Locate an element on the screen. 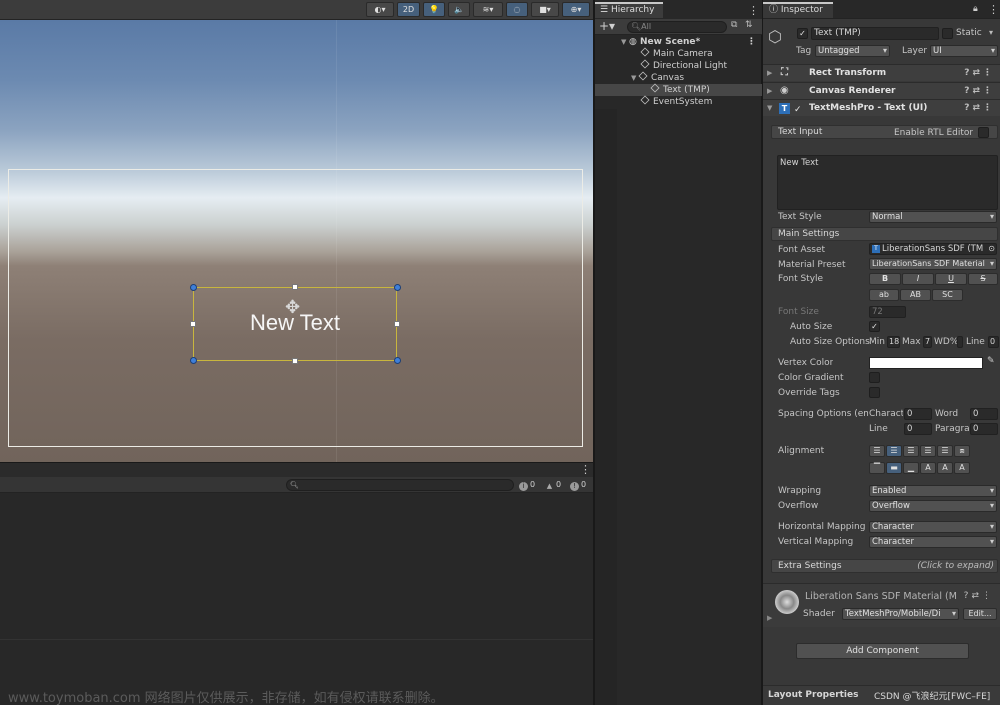  text-style-dropdown: Normal is located at coordinates (933, 217).